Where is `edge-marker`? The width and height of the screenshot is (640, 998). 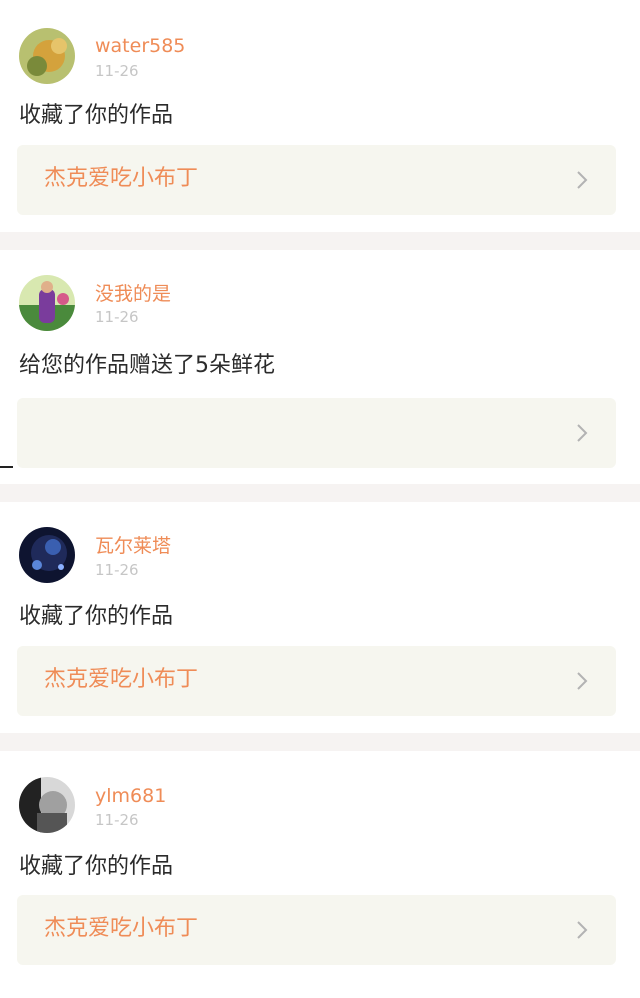
edge-marker is located at coordinates (6, 467).